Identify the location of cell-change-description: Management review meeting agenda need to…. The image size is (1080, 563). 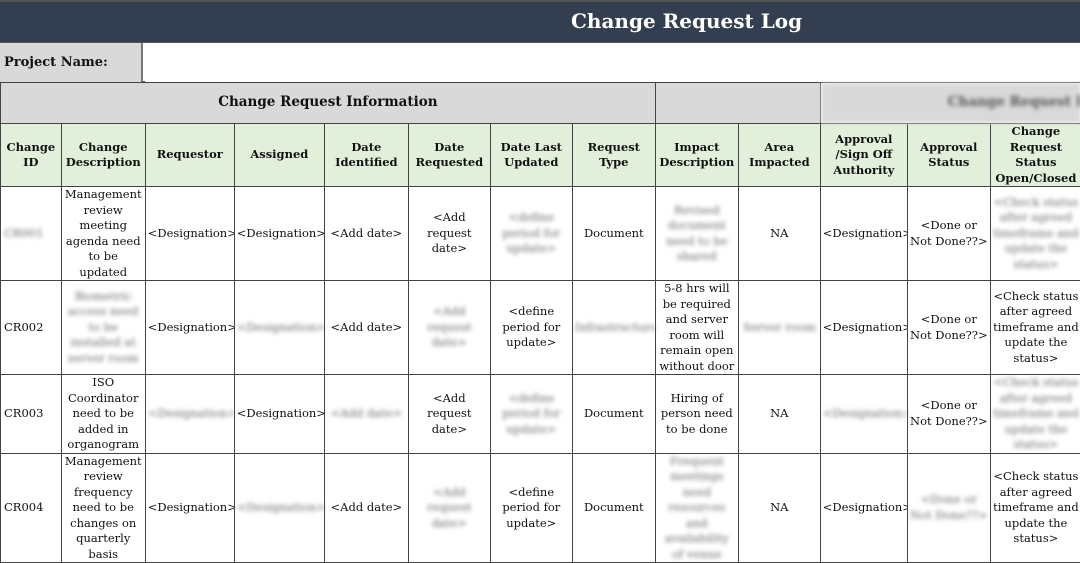
(103, 234).